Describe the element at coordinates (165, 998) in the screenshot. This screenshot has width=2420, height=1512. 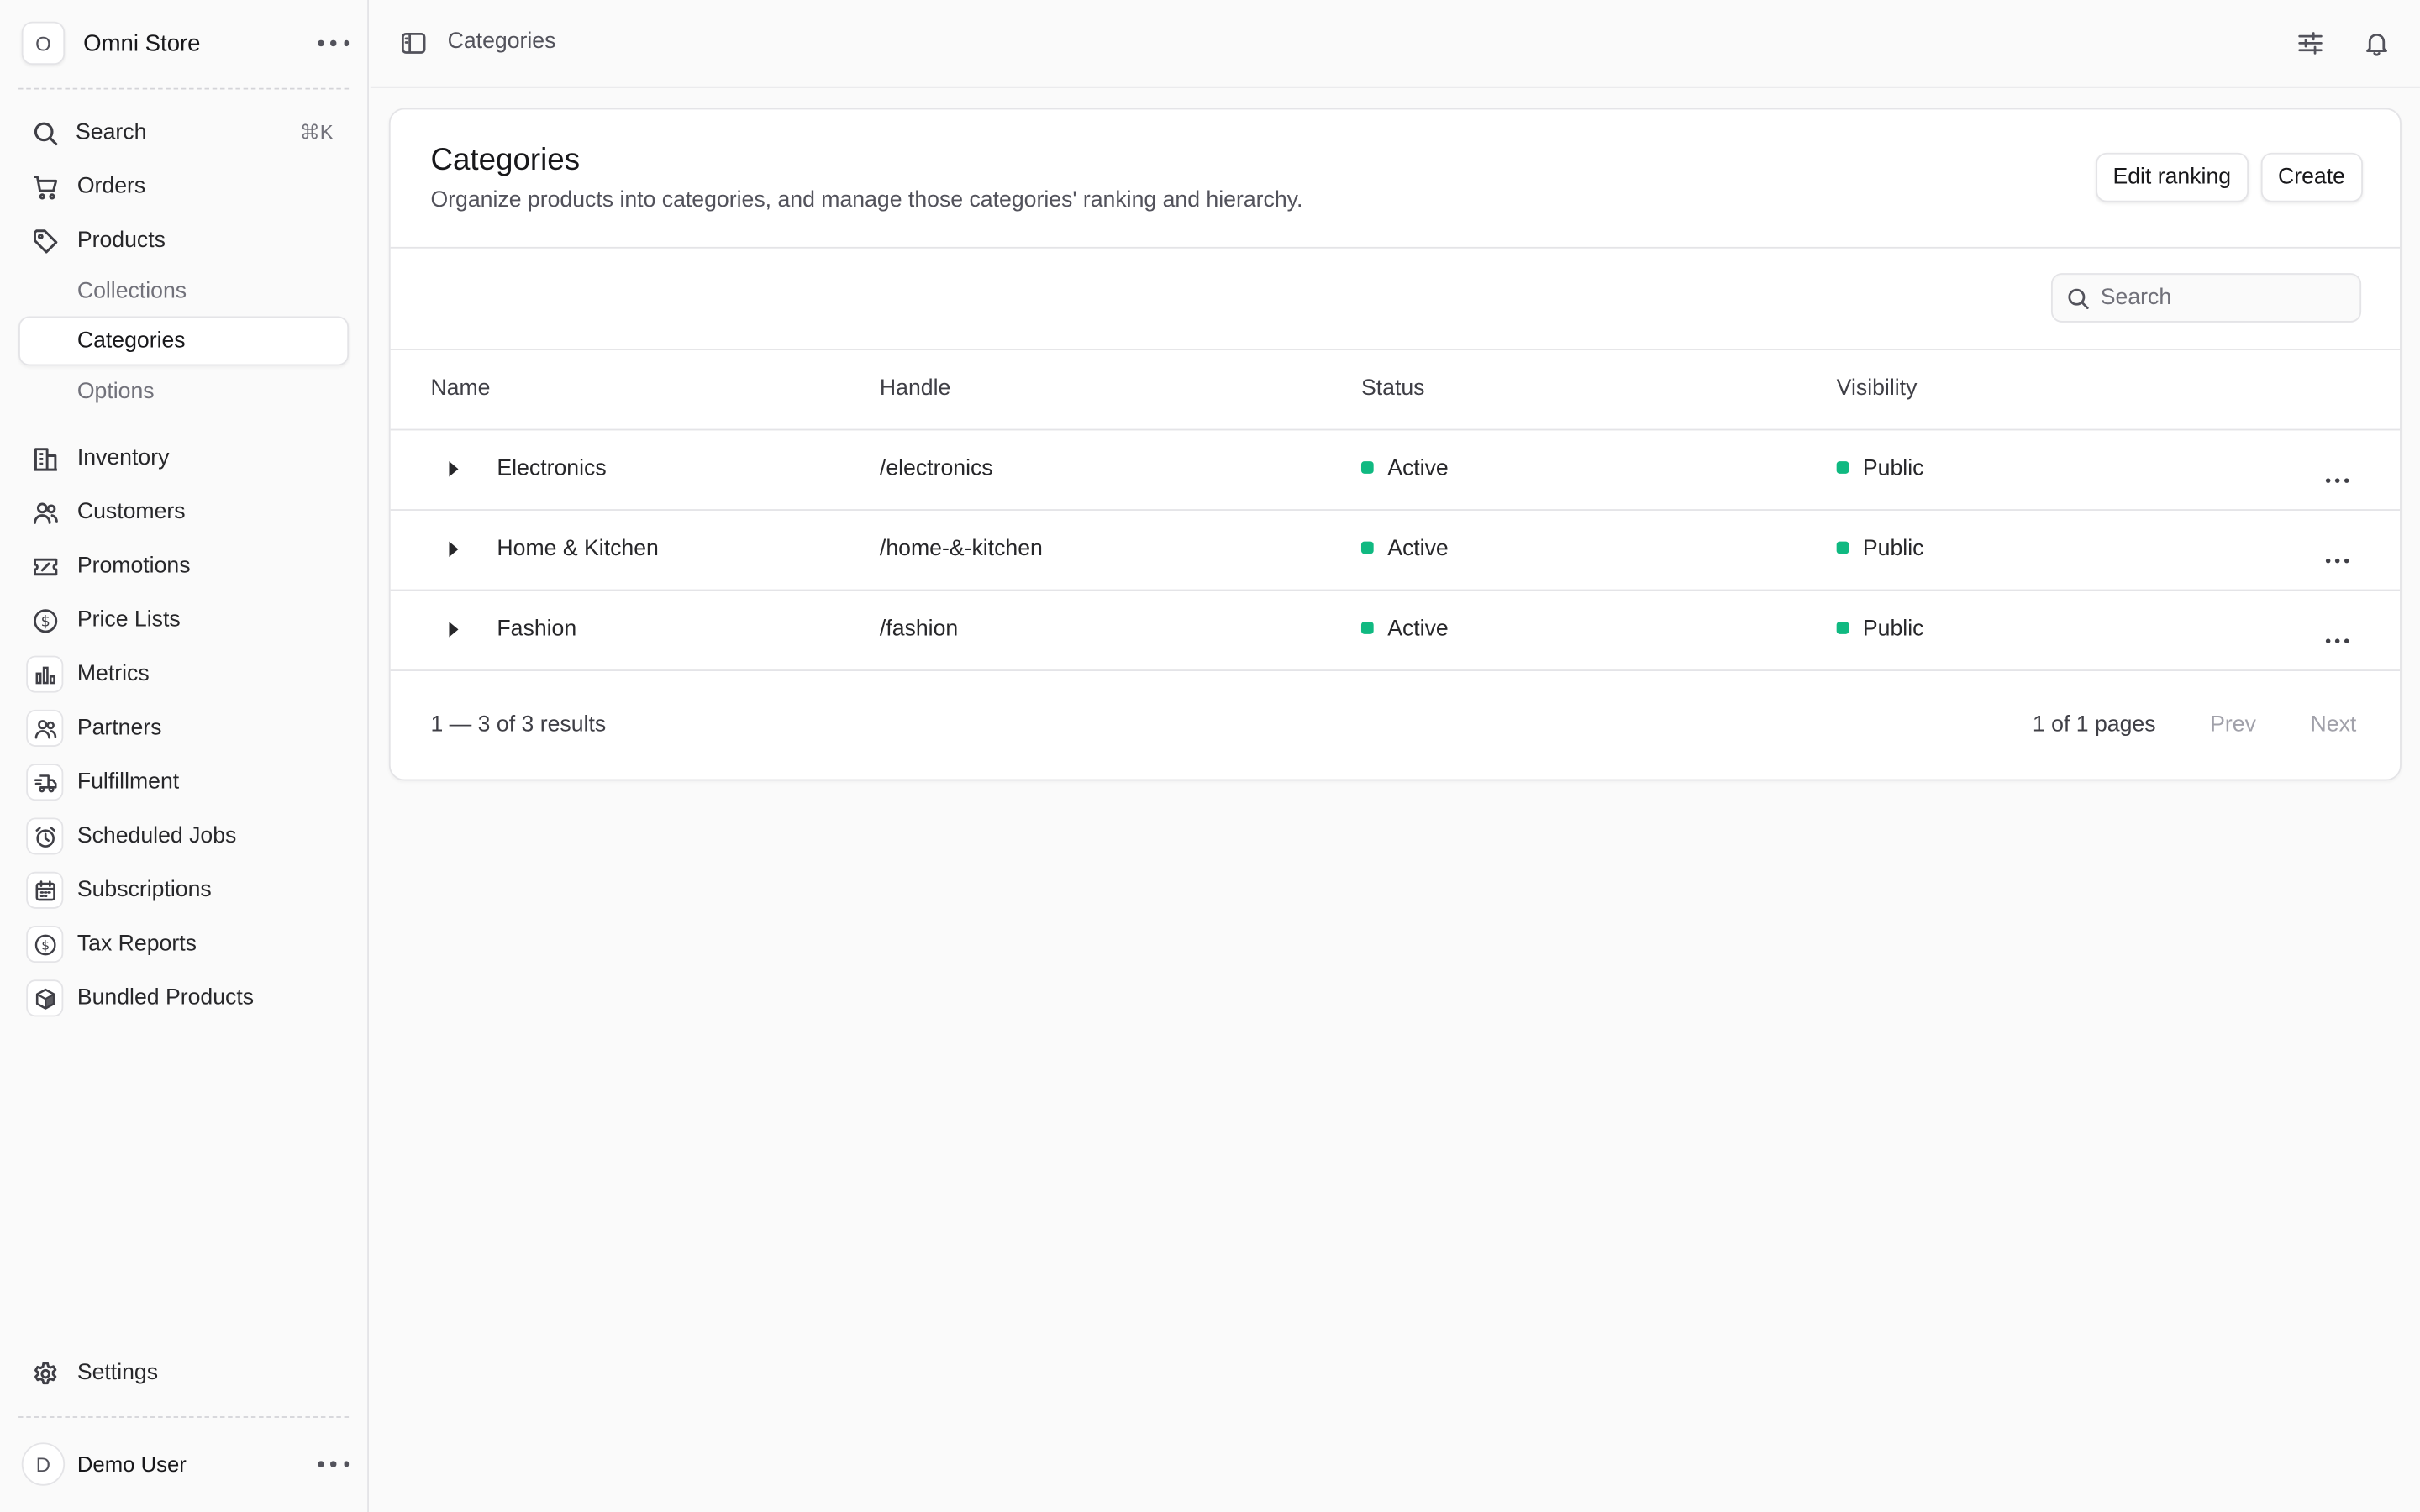
I see `sidebar-item-label: Bundled Products` at that location.